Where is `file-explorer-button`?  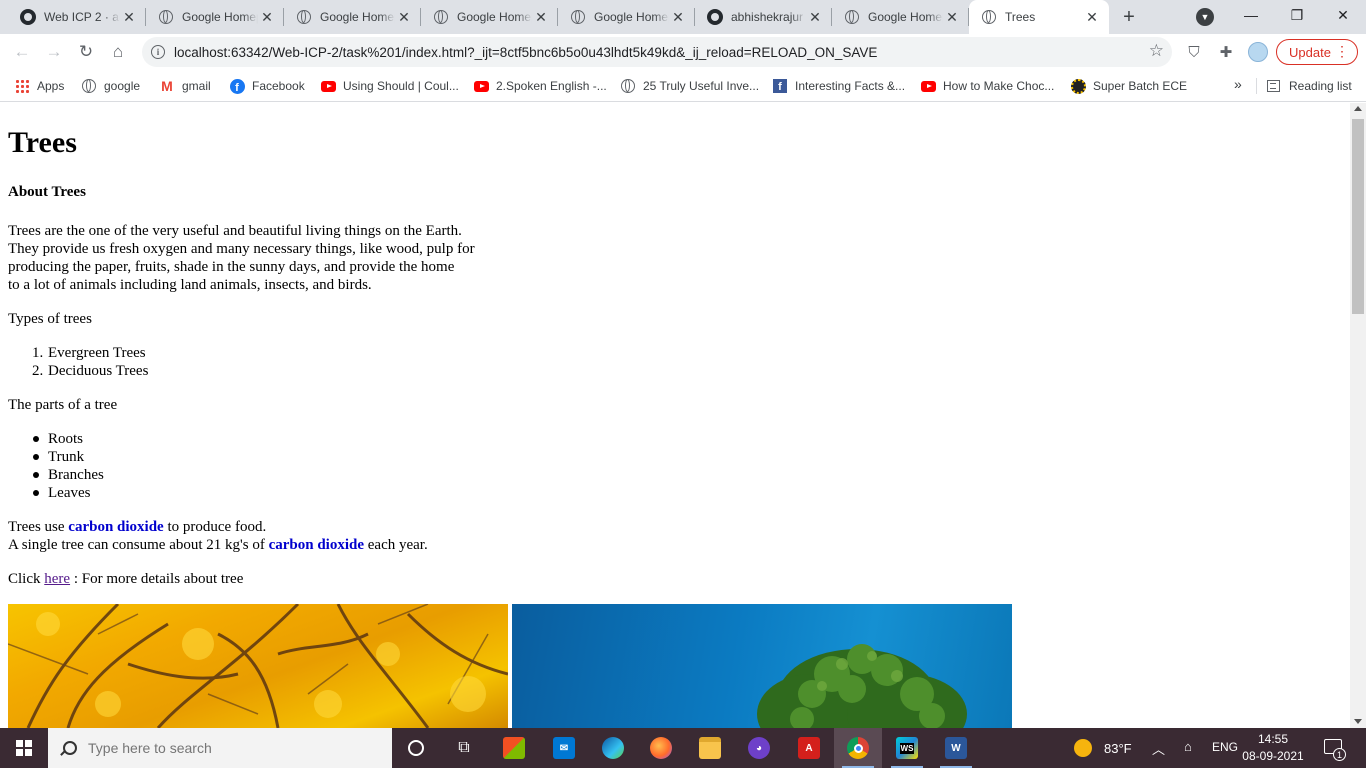
file-explorer-button is located at coordinates (710, 748).